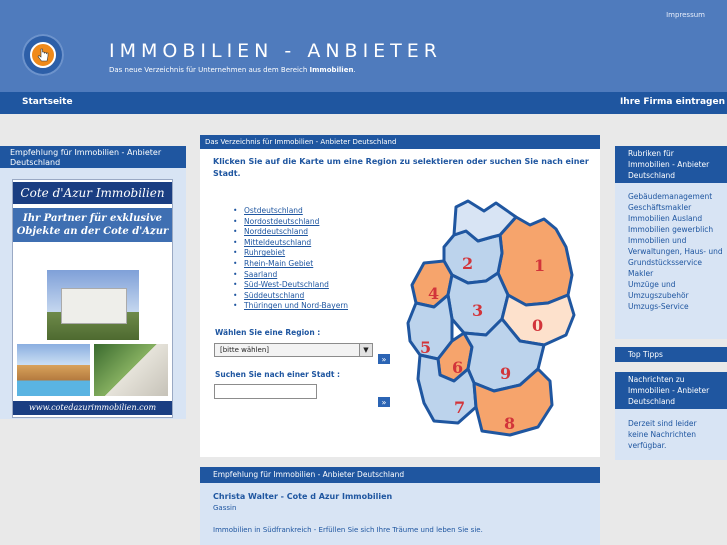 The width and height of the screenshot is (727, 545). Describe the element at coordinates (245, 350) in the screenshot. I see `region-select-value: [bitte wählen]` at that location.